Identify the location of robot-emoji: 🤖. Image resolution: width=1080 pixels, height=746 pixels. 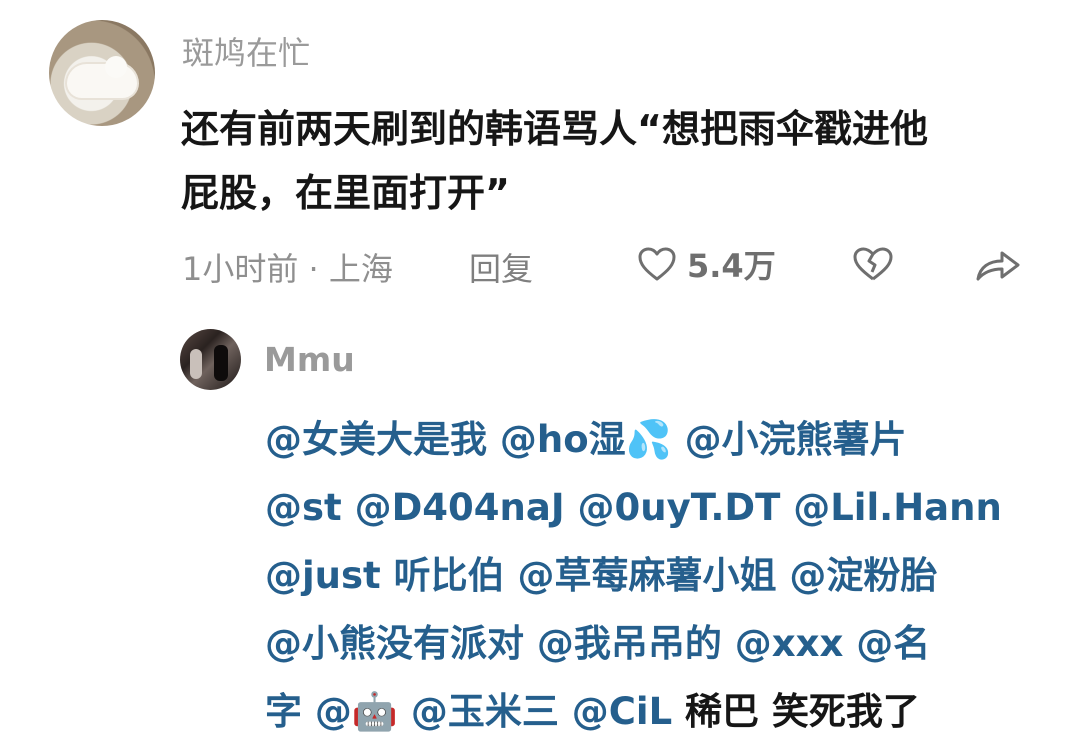
(374, 711).